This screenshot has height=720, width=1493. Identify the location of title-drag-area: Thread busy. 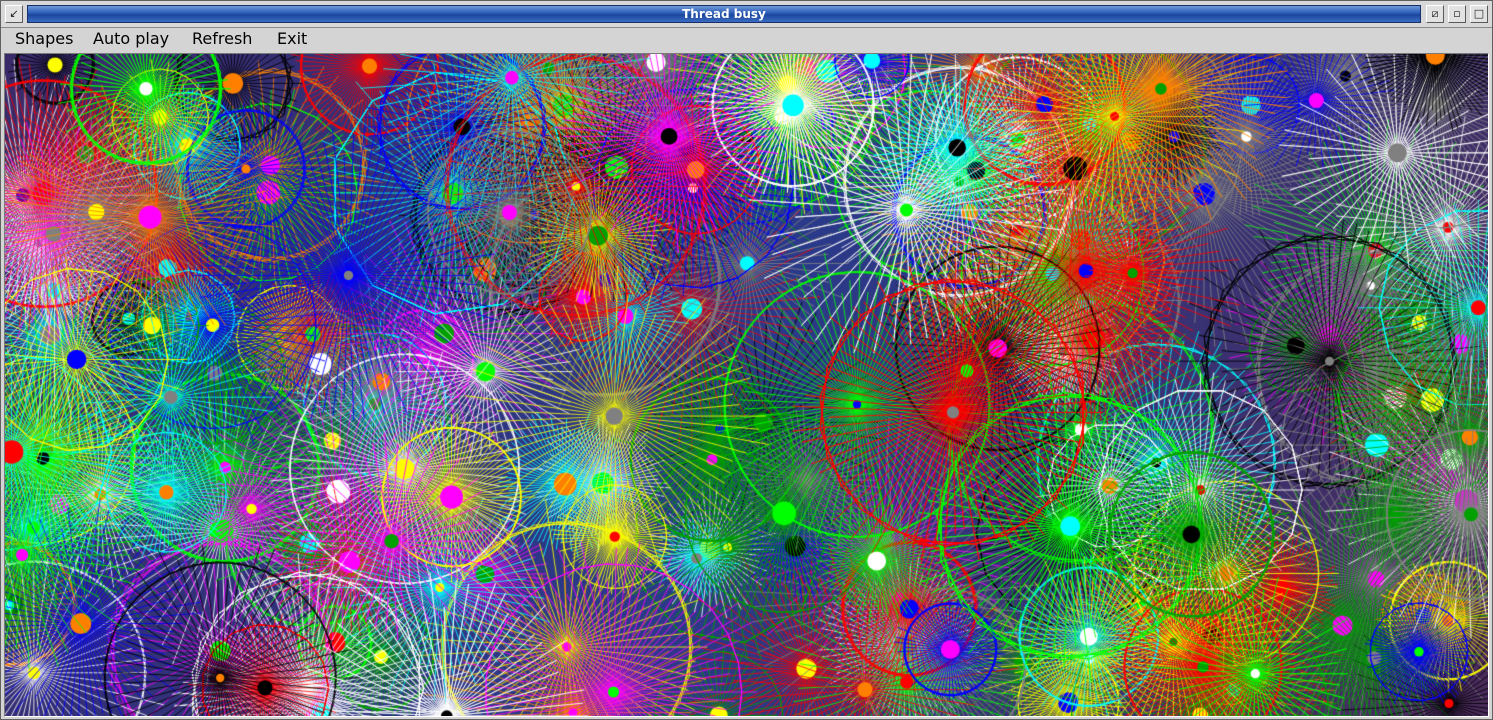
(724, 14).